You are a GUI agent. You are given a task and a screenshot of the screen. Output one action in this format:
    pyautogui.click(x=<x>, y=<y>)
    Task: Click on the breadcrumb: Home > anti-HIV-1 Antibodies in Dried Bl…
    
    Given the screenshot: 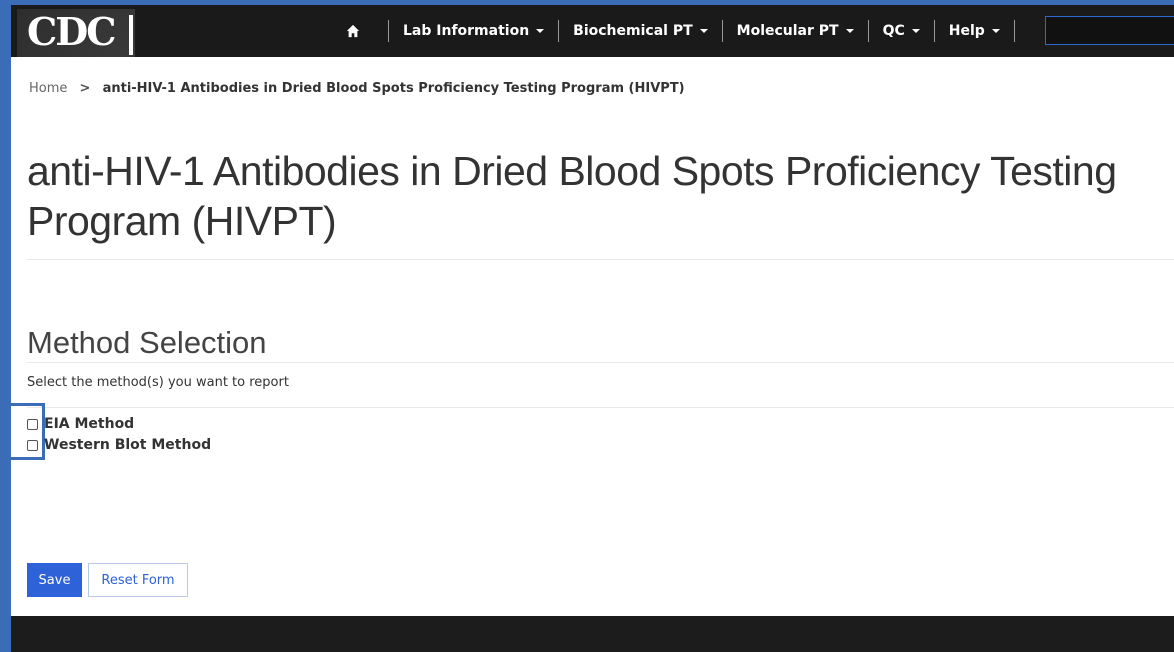 What is the action you would take?
    pyautogui.click(x=357, y=88)
    